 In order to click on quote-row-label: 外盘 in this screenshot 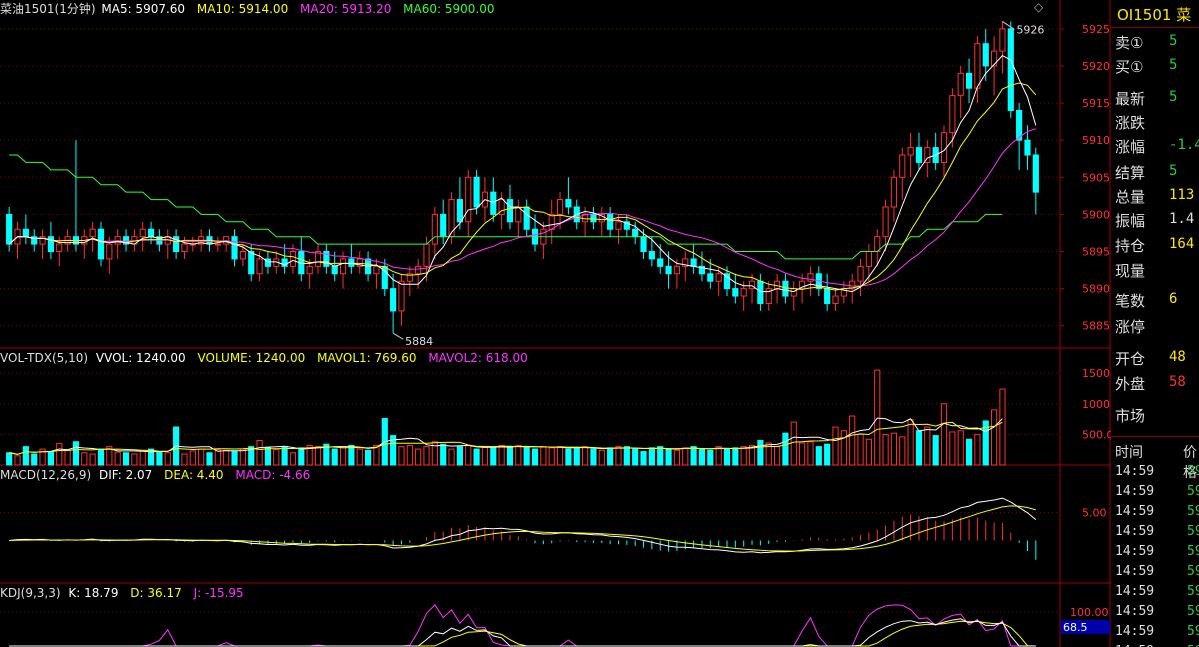, I will do `click(1130, 384)`.